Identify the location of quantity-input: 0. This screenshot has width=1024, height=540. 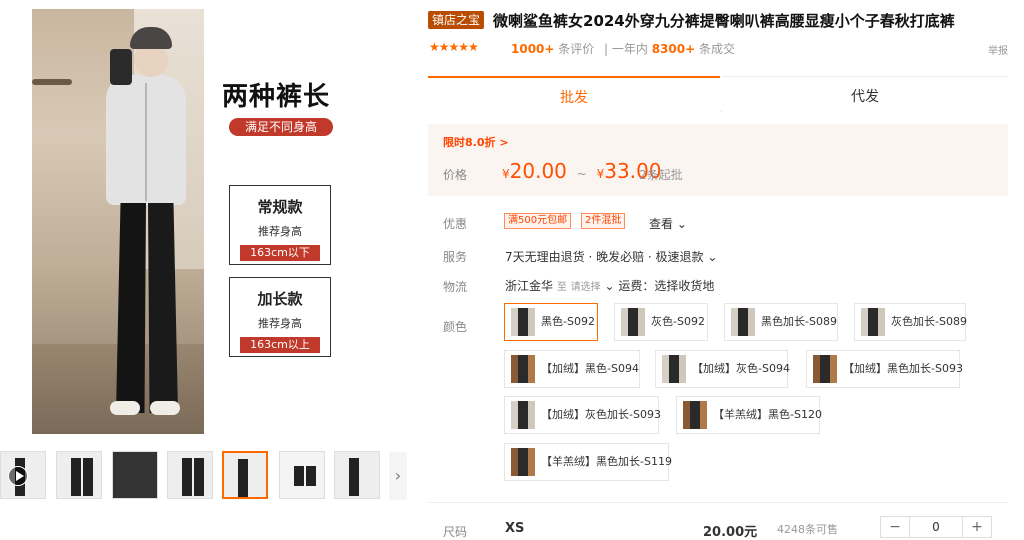
(936, 527).